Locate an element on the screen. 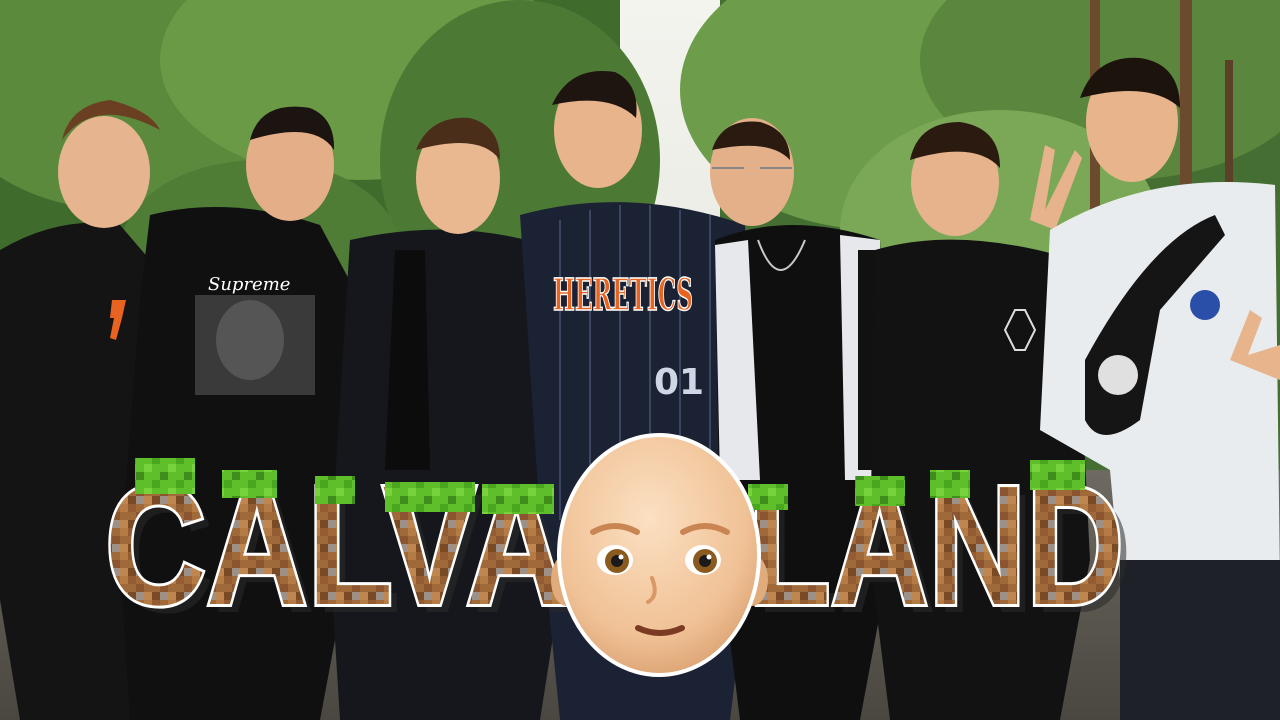  shirt-print-text: Supreme is located at coordinates (249, 284).